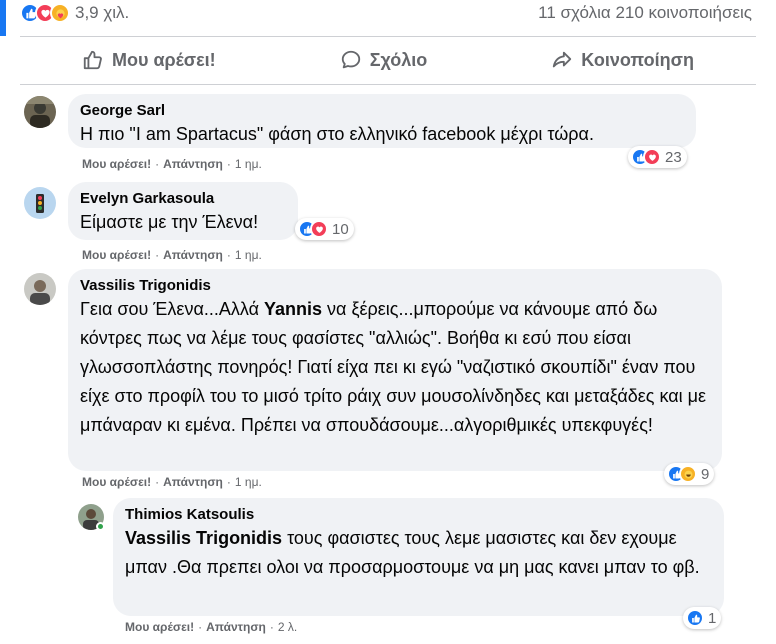 The image size is (776, 644). Describe the element at coordinates (382, 111) in the screenshot. I see `comment-author: George Sarl` at that location.